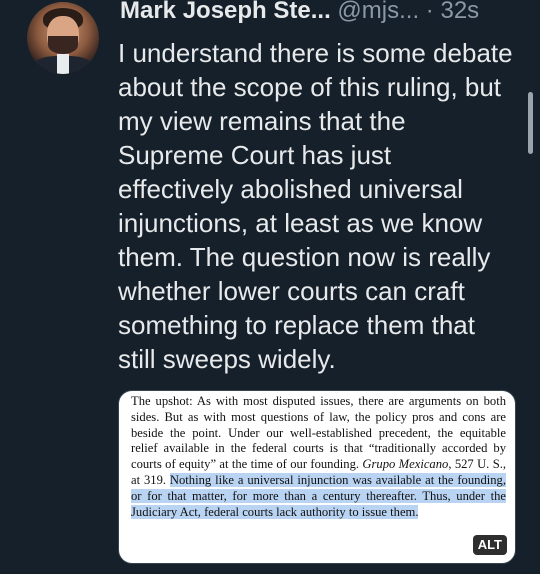 Image resolution: width=540 pixels, height=574 pixels. Describe the element at coordinates (63, 45) in the screenshot. I see `avatar-beard` at that location.